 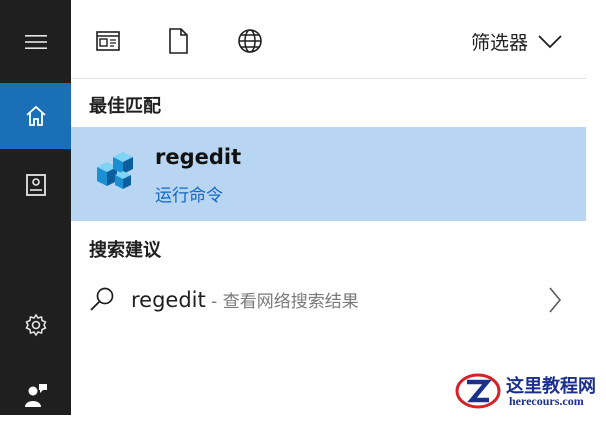 What do you see at coordinates (125, 106) in the screenshot?
I see `best-match-heading: 最佳匹配` at bounding box center [125, 106].